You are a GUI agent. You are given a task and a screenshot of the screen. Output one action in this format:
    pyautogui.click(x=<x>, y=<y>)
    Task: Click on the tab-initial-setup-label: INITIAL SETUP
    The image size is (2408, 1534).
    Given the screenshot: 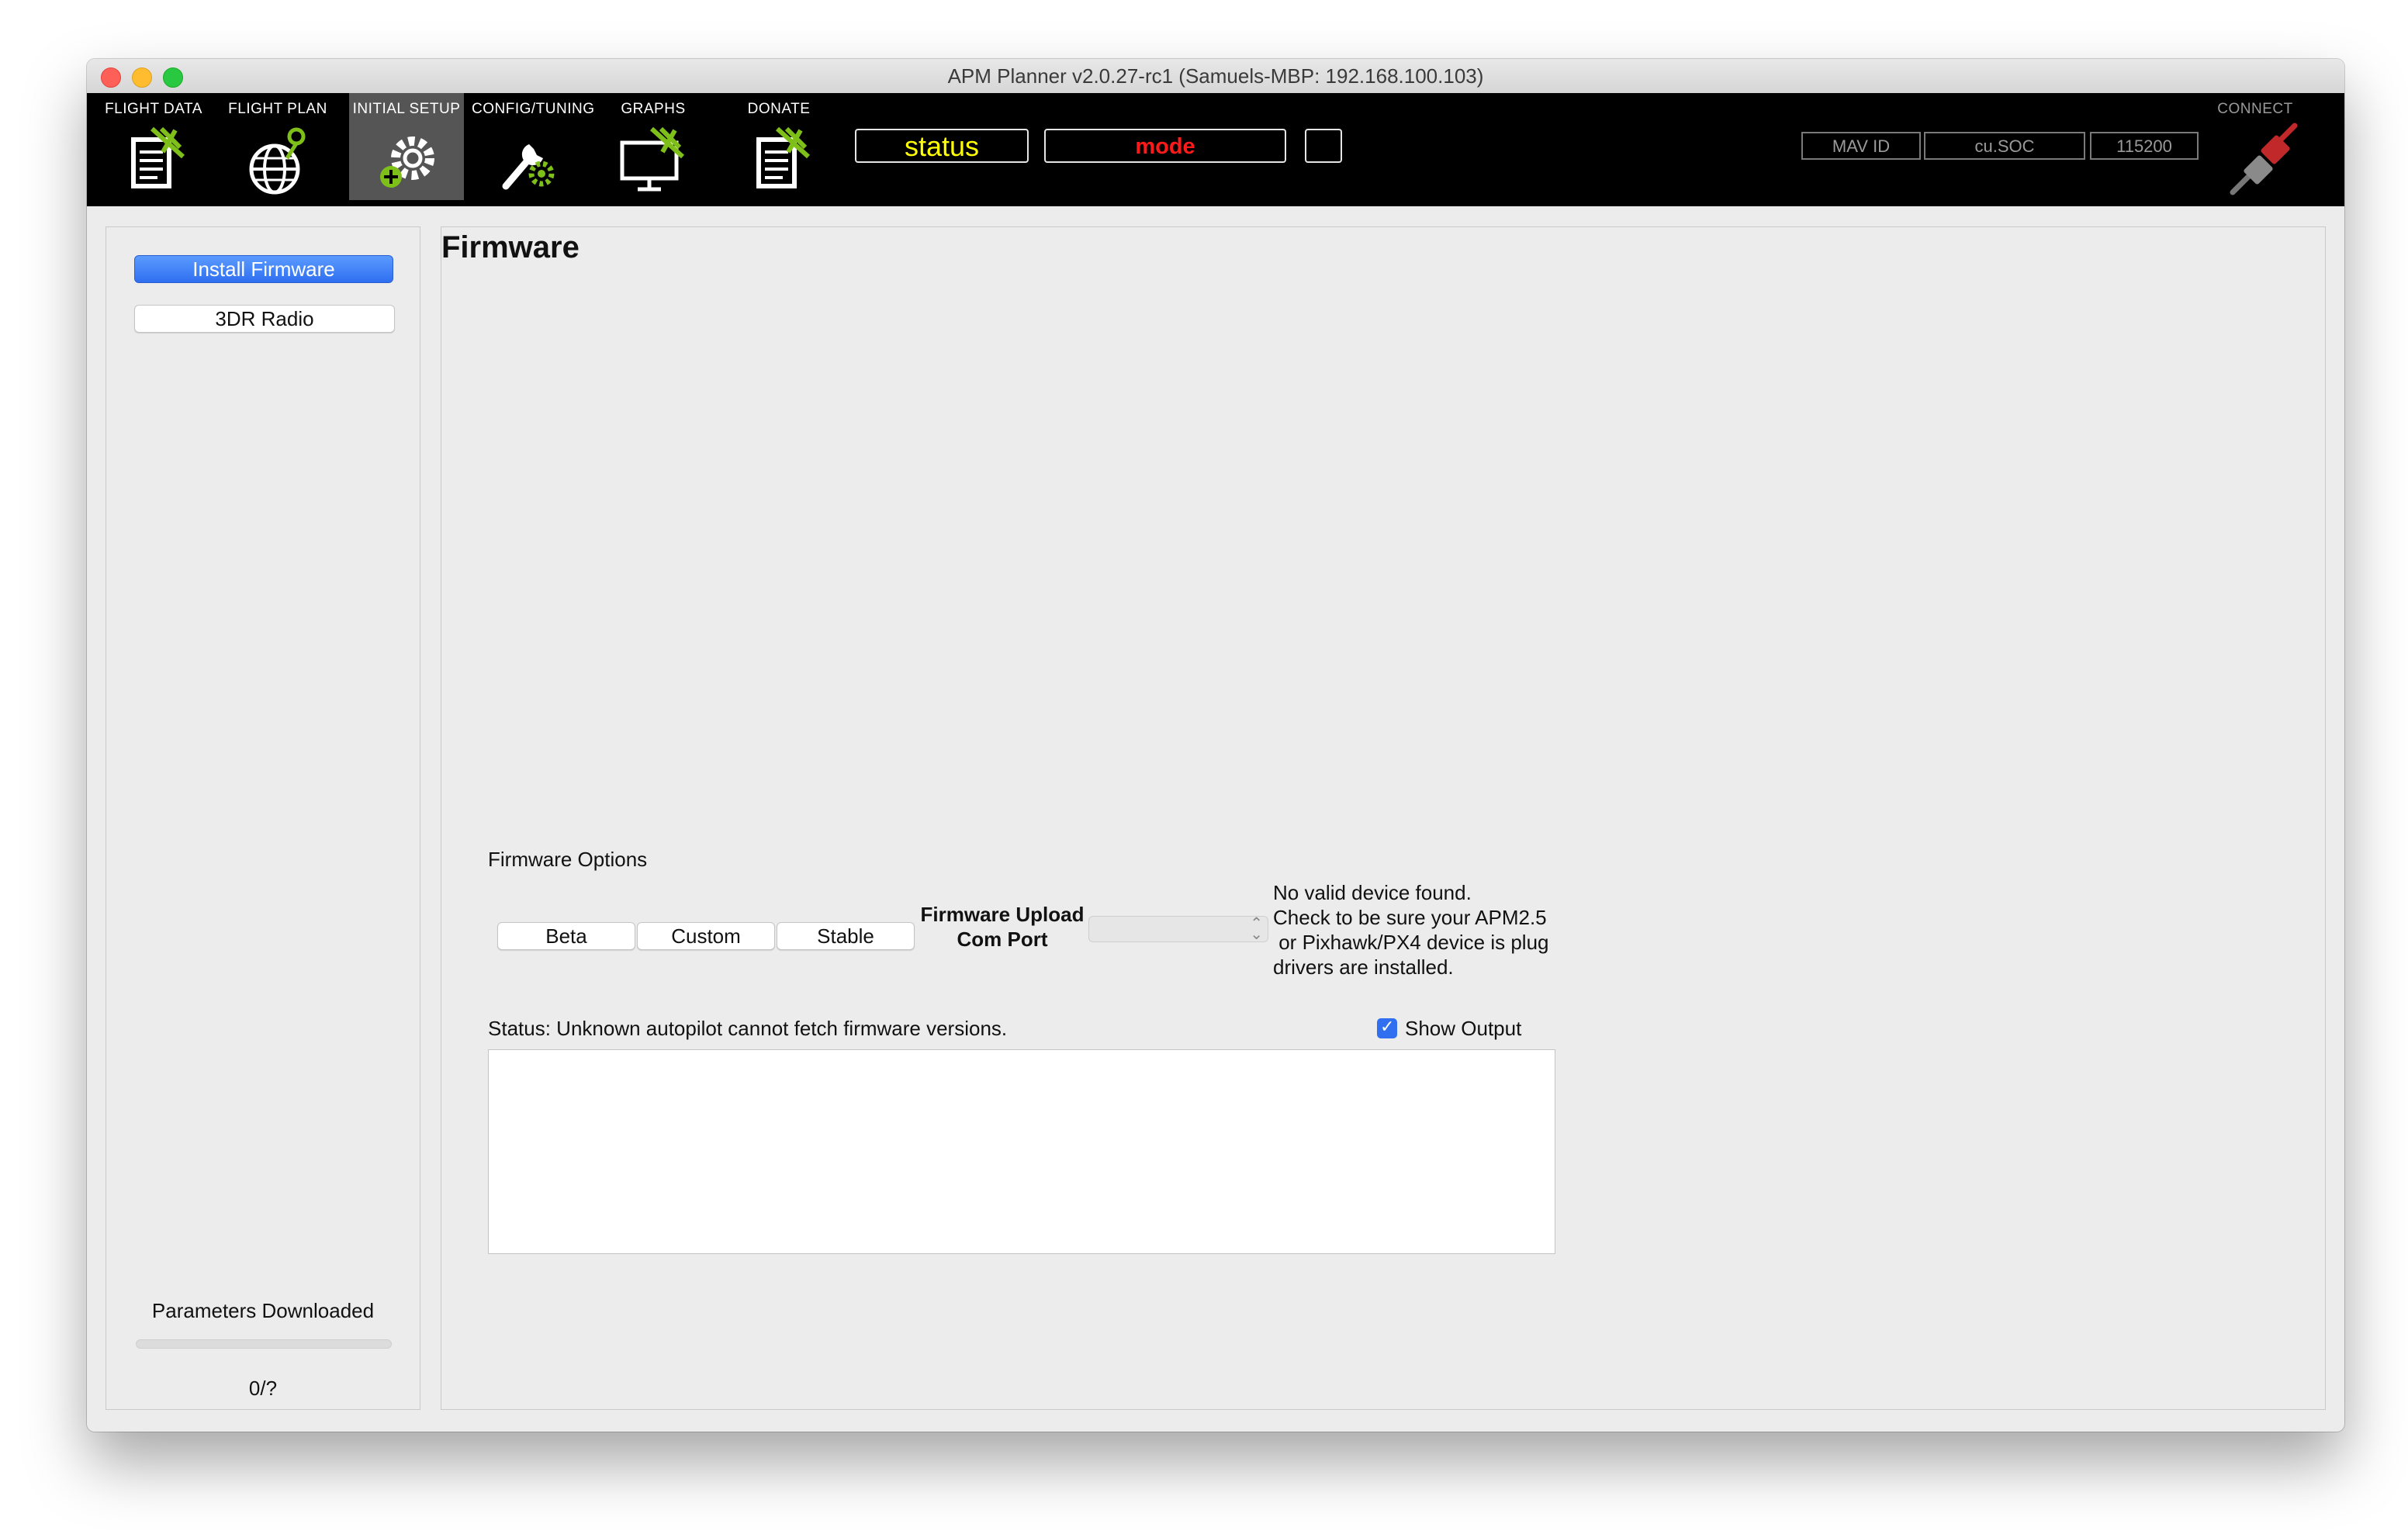 What is the action you would take?
    pyautogui.click(x=406, y=109)
    